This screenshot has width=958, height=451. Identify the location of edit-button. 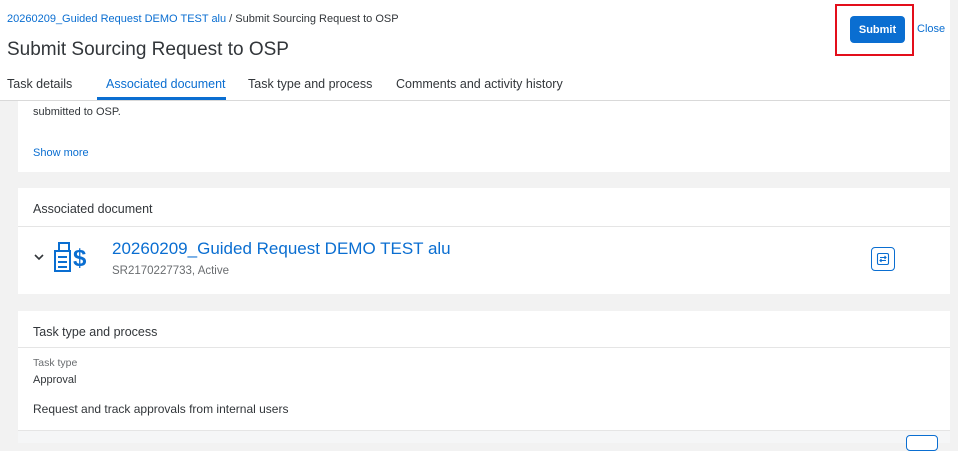
(922, 443).